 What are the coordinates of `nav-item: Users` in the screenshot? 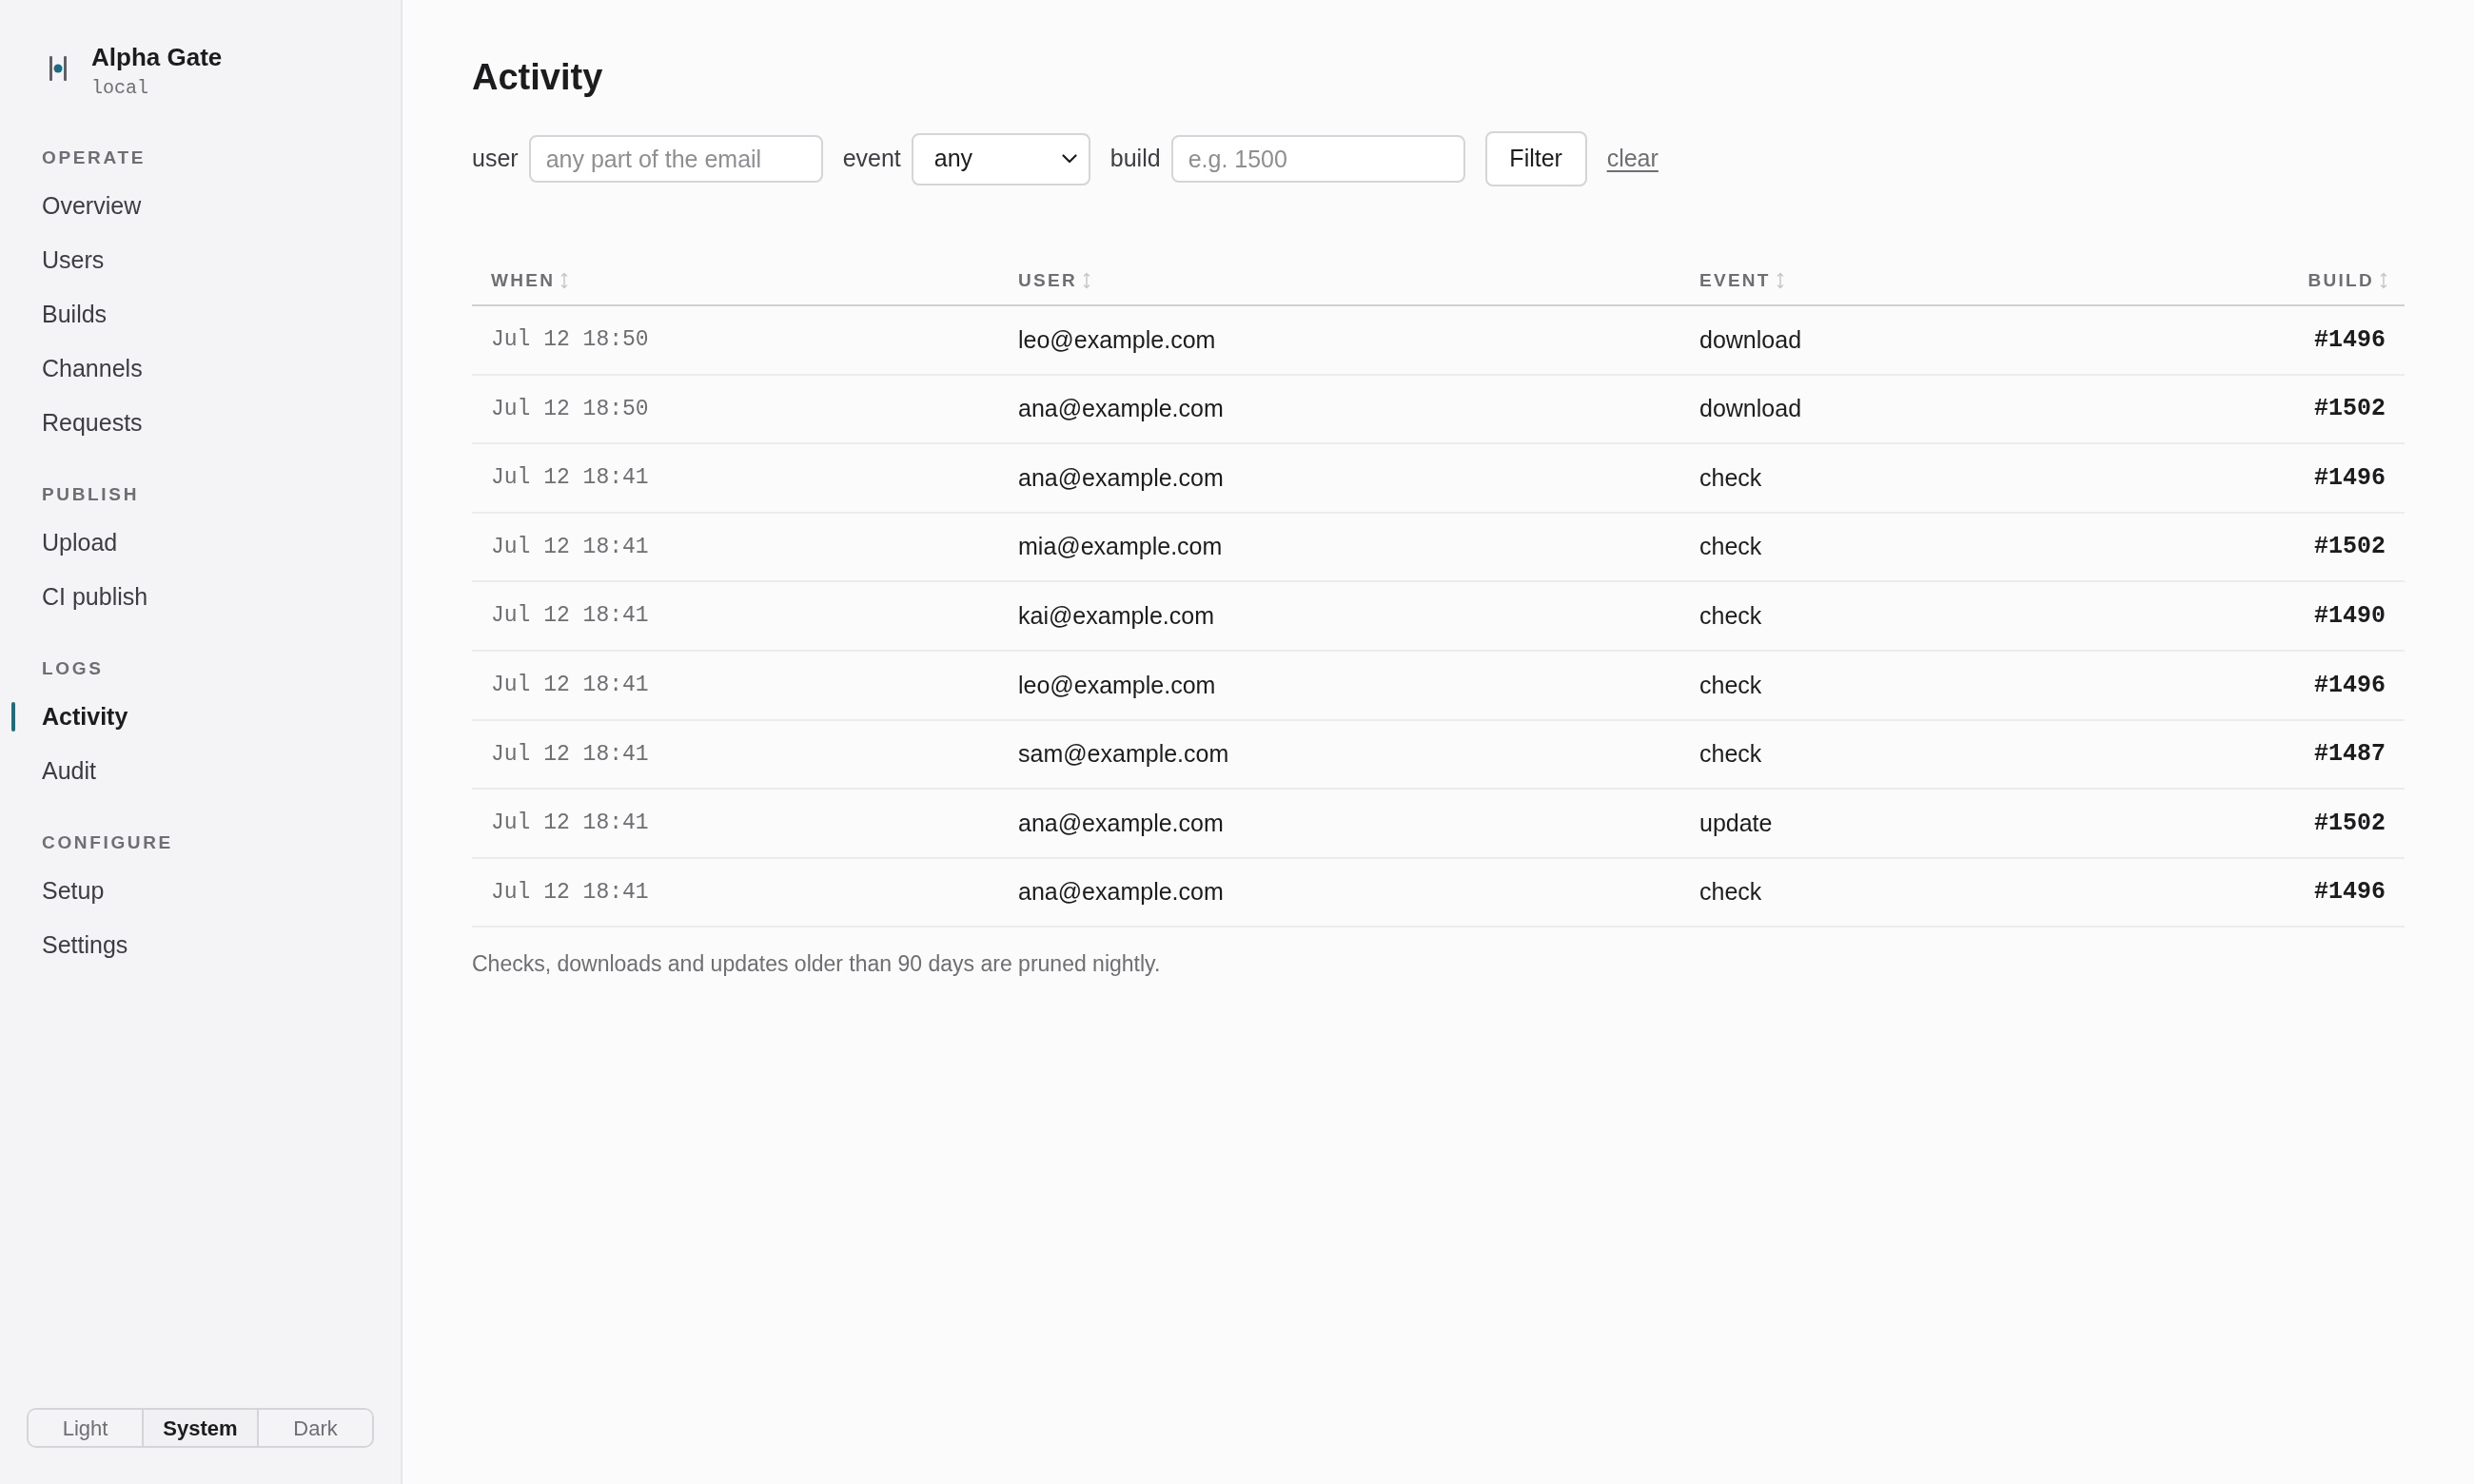 It's located at (61, 260).